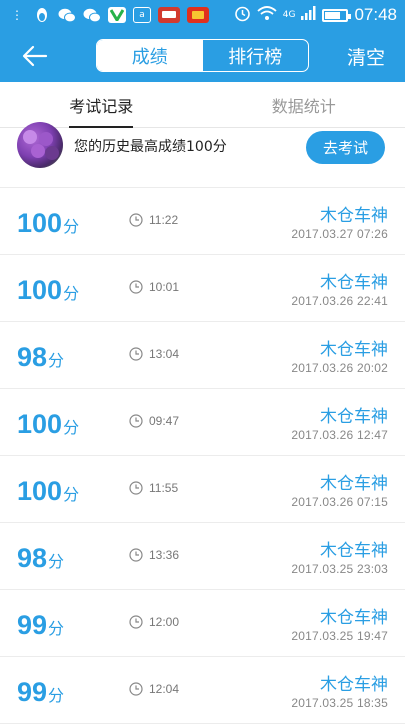 The image size is (405, 724). What do you see at coordinates (164, 421) in the screenshot?
I see `duration-text: 09:47` at bounding box center [164, 421].